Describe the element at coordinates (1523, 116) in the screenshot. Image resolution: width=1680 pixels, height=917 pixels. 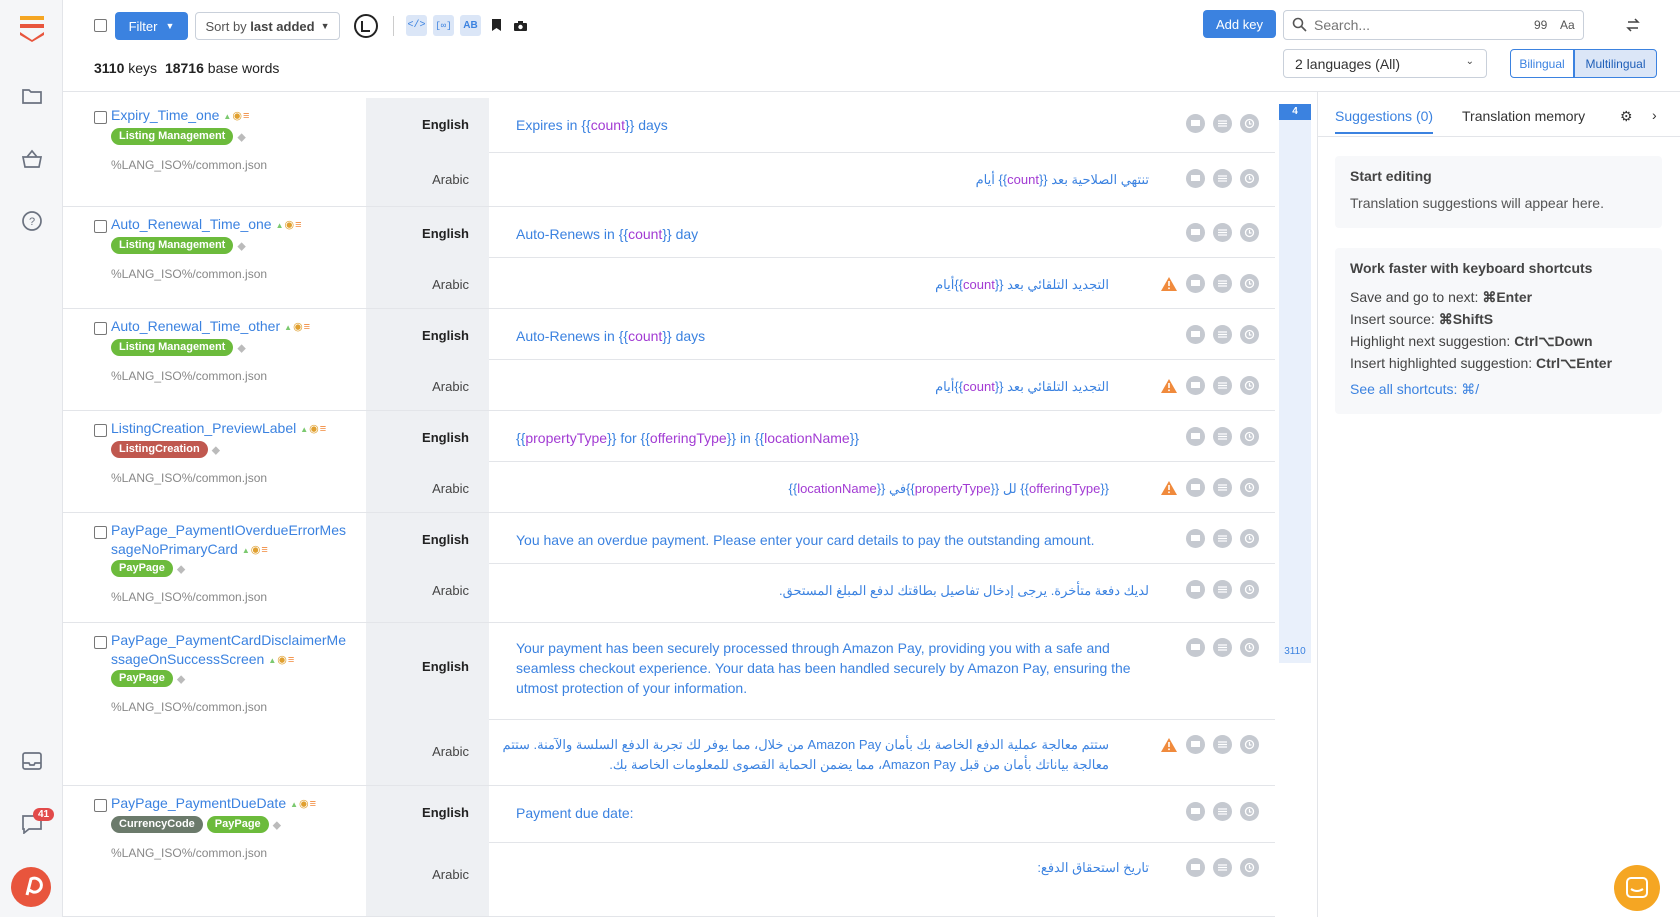
I see `tab-translation-memory: Translation memory` at that location.